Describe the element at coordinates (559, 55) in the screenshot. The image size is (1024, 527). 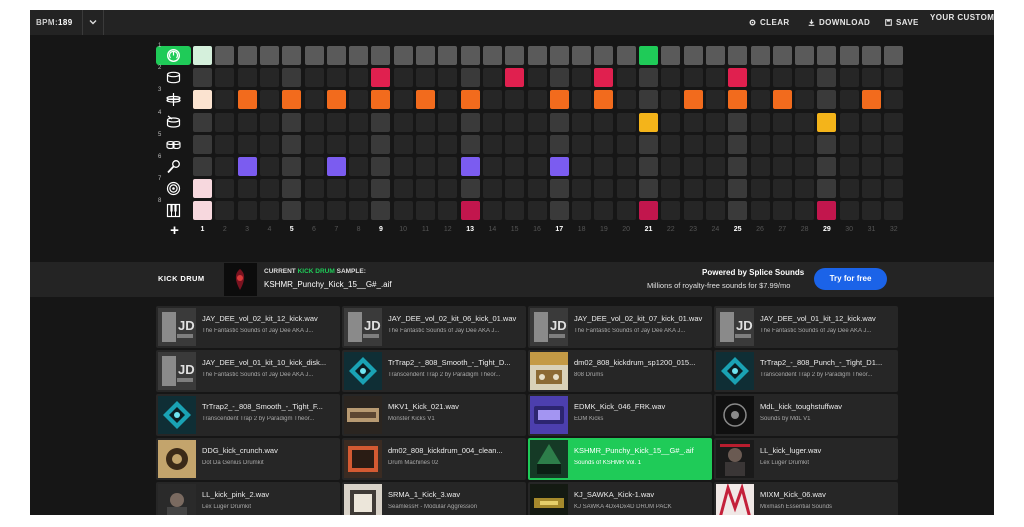
I see `step-cell-r1-s17` at that location.